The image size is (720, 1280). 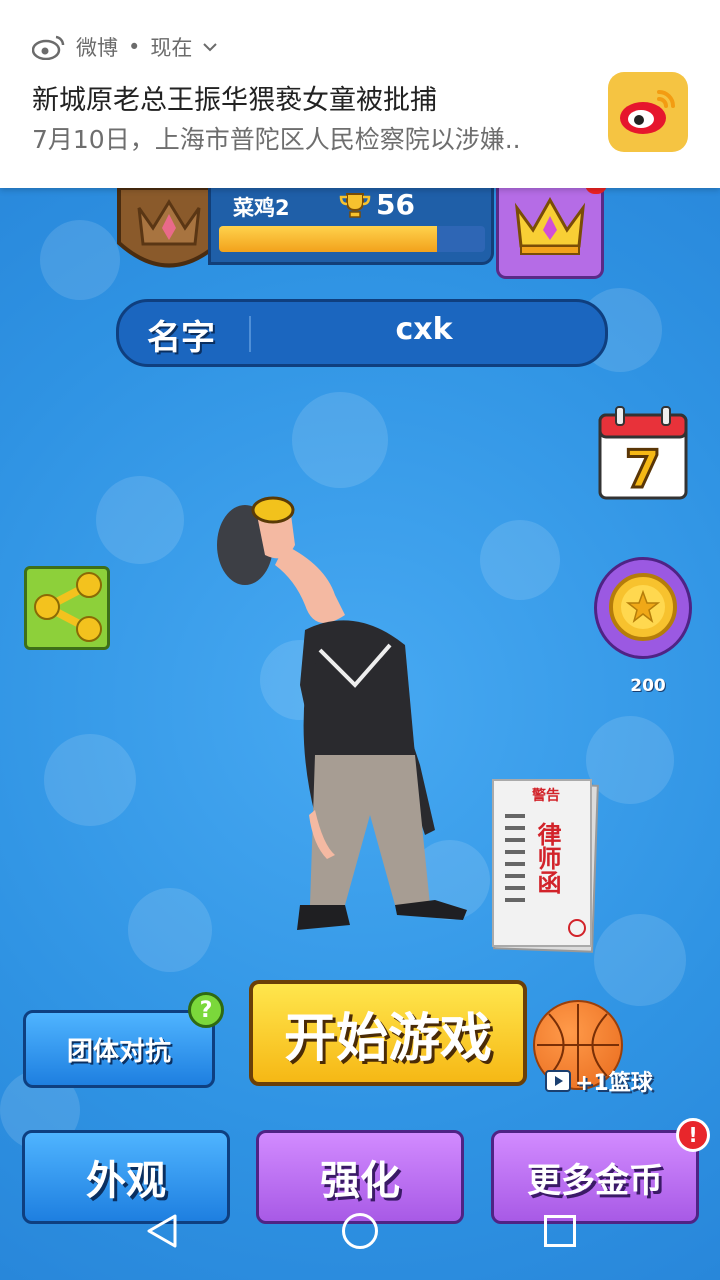 I want to click on letter-warning-text: 警告, so click(x=546, y=795).